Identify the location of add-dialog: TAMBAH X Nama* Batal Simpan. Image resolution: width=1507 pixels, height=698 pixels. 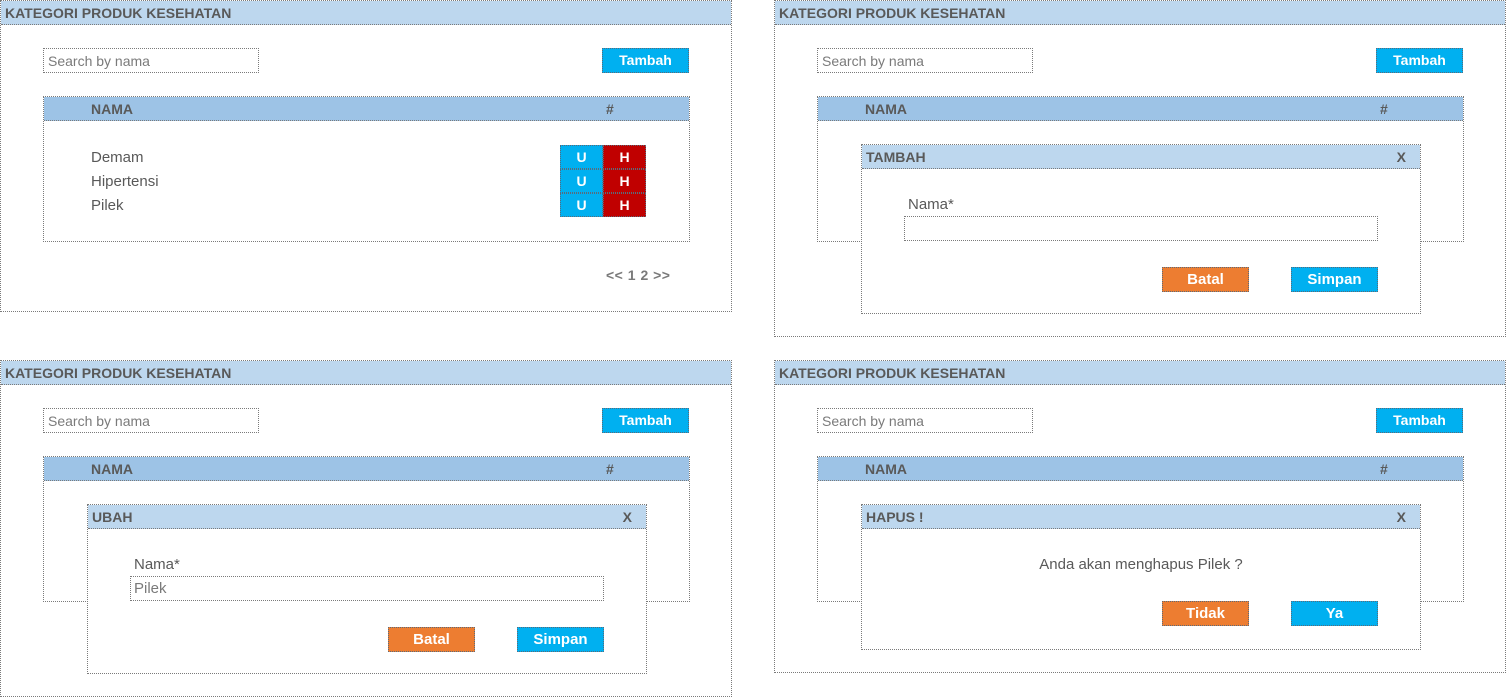
(1141, 229).